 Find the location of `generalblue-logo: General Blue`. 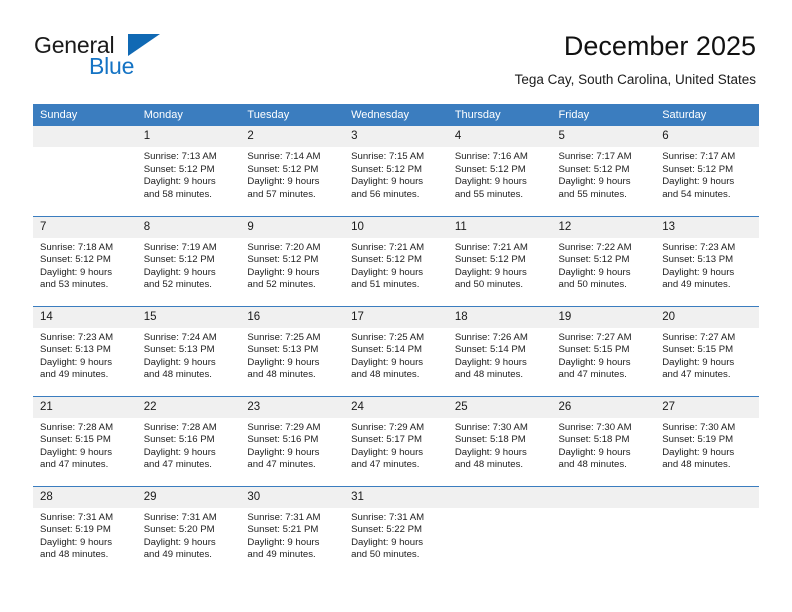

generalblue-logo: General Blue is located at coordinates (134, 60).